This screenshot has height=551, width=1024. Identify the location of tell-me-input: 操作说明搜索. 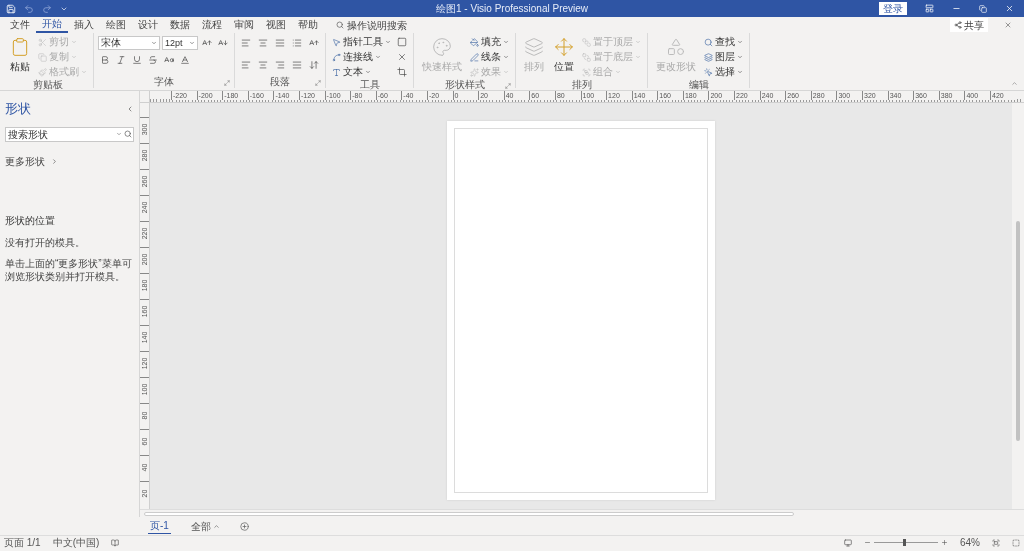
(392, 25).